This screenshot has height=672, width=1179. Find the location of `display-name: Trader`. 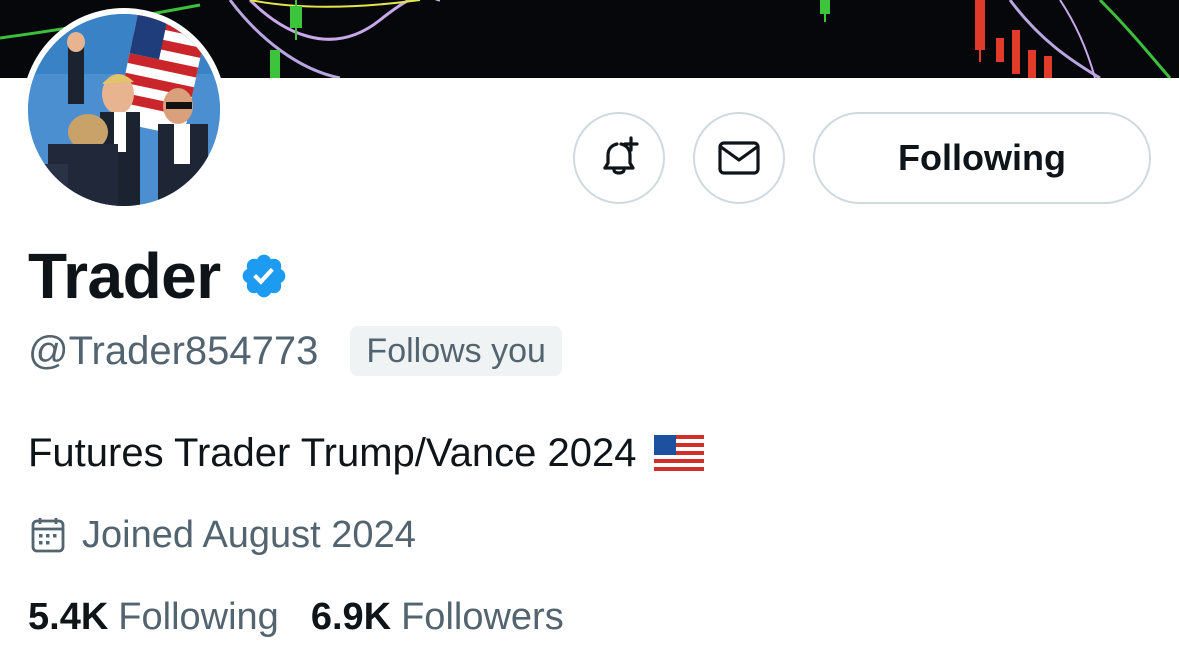

display-name: Trader is located at coordinates (124, 276).